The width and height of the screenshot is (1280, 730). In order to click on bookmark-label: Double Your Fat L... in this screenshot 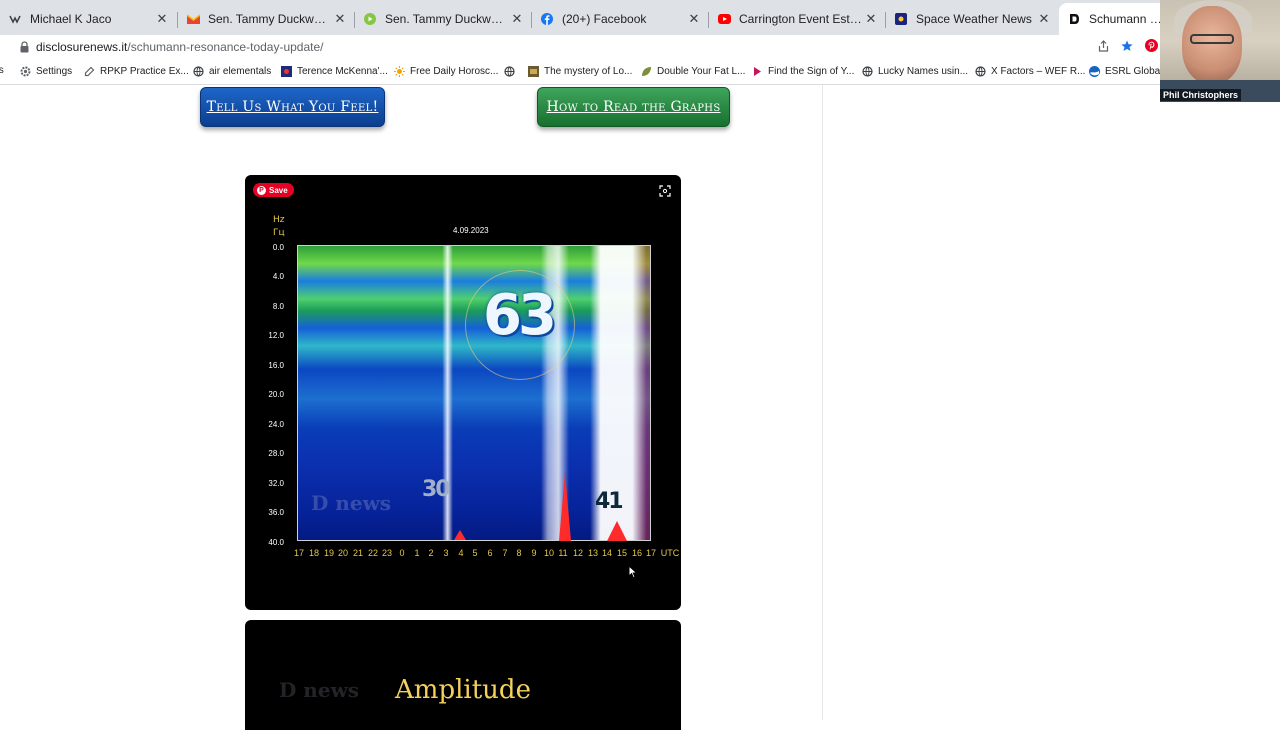, I will do `click(701, 71)`.